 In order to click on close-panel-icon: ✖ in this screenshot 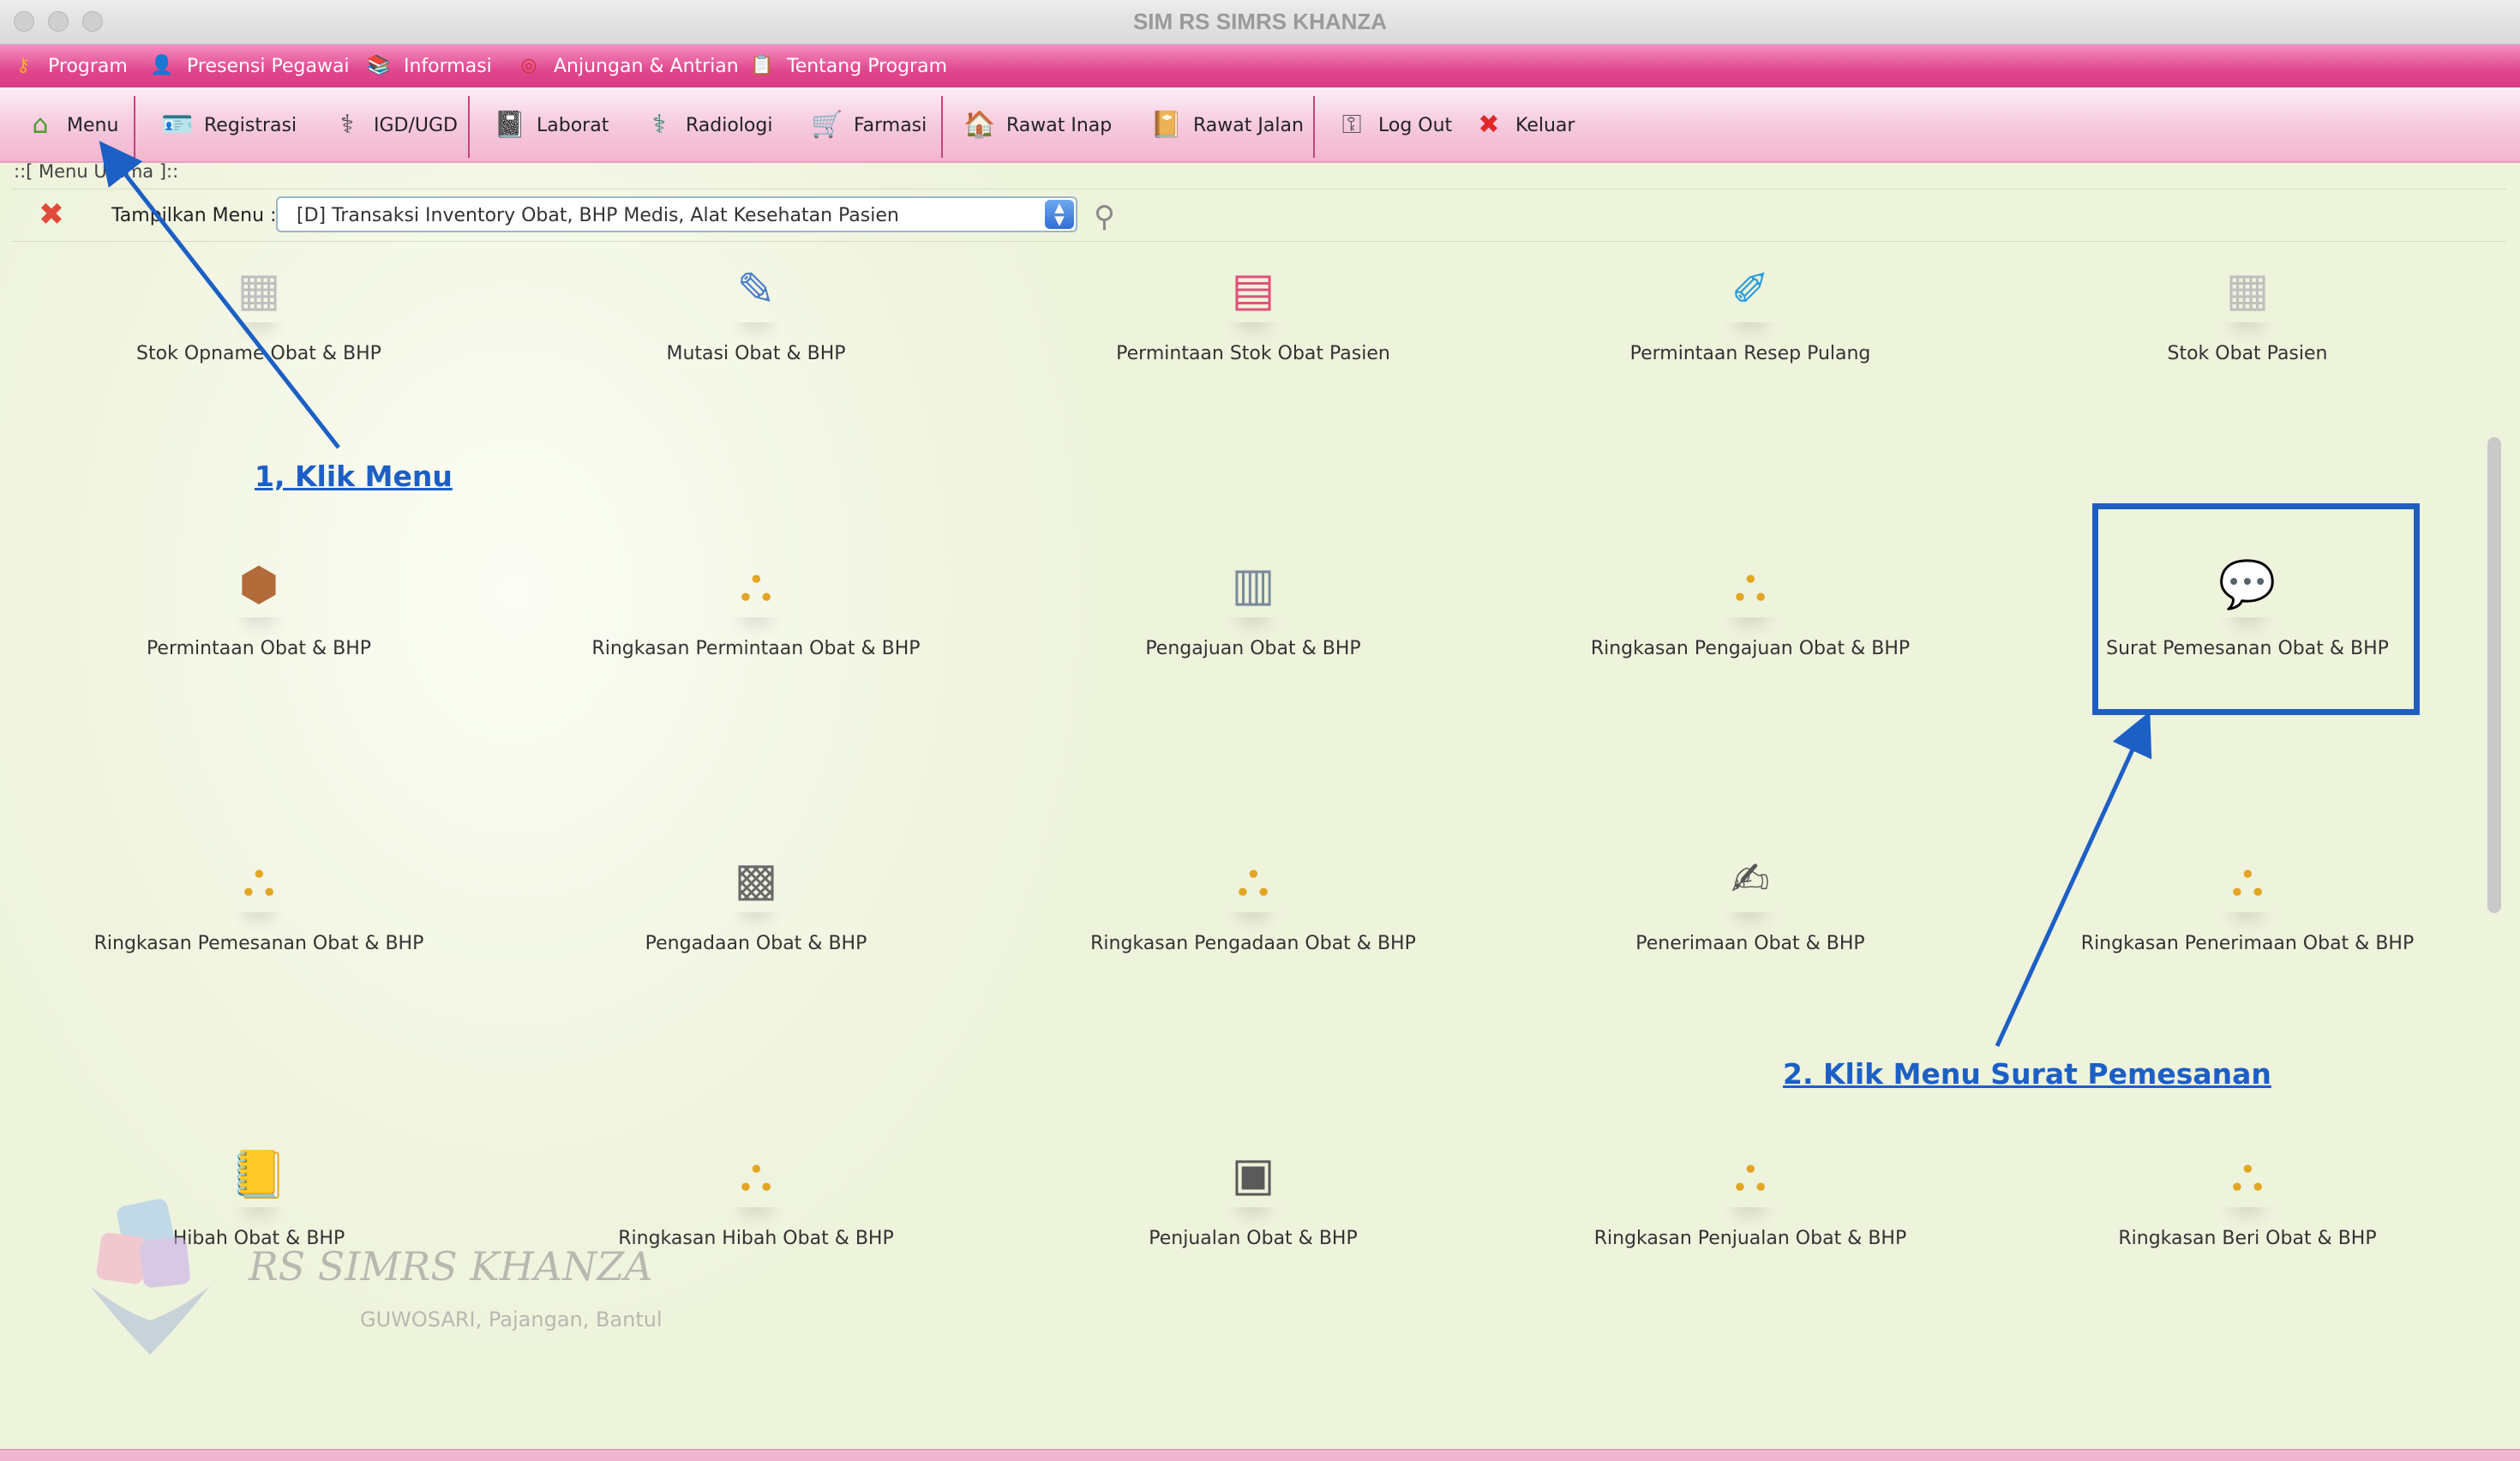, I will do `click(51, 215)`.